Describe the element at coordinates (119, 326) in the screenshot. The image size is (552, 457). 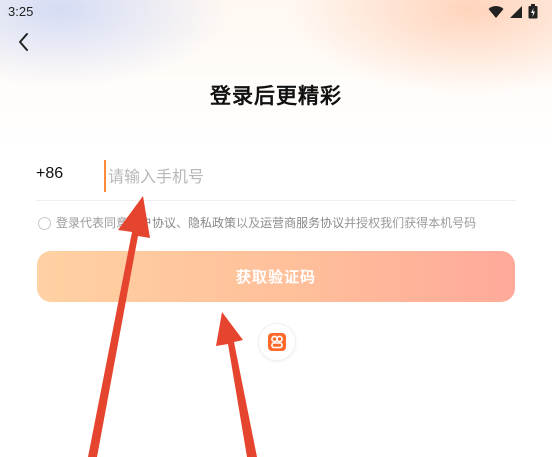
I see `arrow-to-phone-input` at that location.